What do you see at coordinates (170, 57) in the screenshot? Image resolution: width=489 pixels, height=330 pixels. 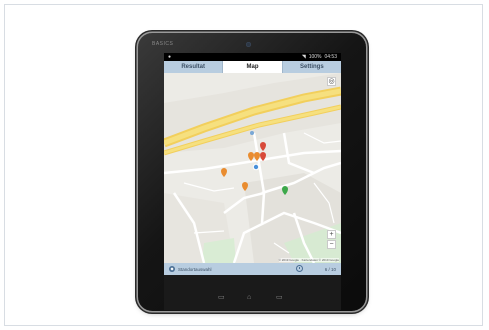 I see `notification-icon: ●` at bounding box center [170, 57].